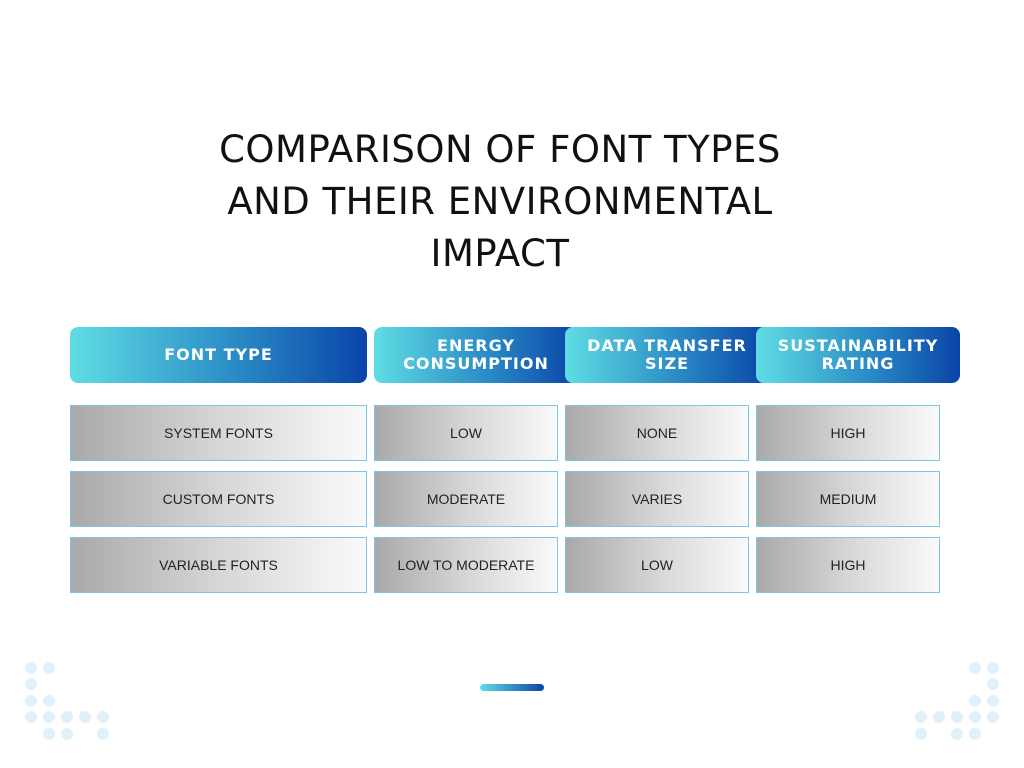  I want to click on title-line-2: AND THEIR ENVIRONMENTAL, so click(500, 201).